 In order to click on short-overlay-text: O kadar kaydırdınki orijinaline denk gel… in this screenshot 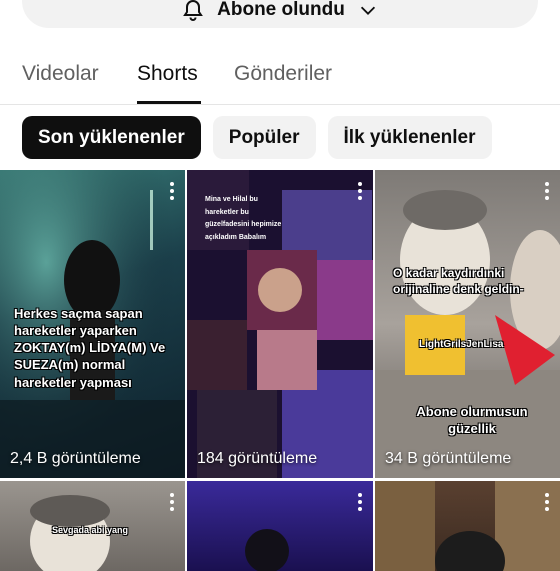, I will do `click(458, 281)`.